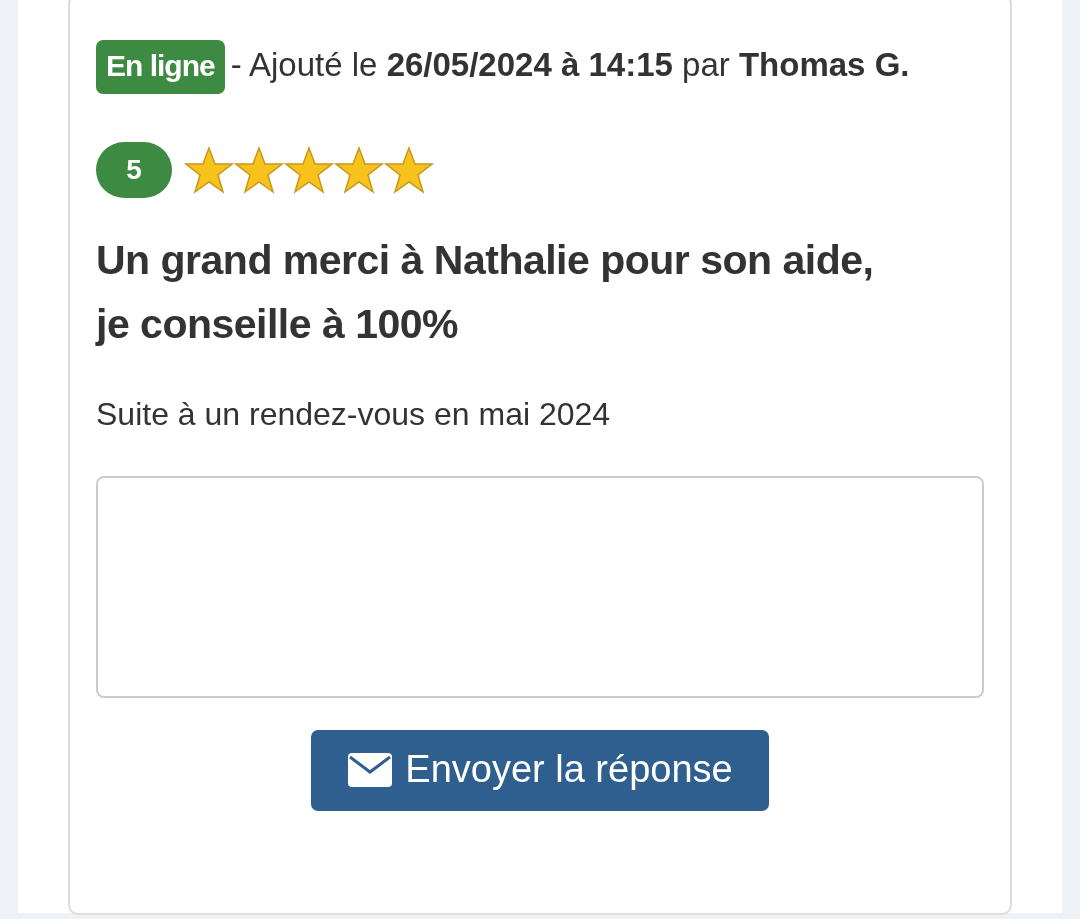  What do you see at coordinates (354, 414) in the screenshot?
I see `review-context: Suite à un rendez-vous en mai 2024` at bounding box center [354, 414].